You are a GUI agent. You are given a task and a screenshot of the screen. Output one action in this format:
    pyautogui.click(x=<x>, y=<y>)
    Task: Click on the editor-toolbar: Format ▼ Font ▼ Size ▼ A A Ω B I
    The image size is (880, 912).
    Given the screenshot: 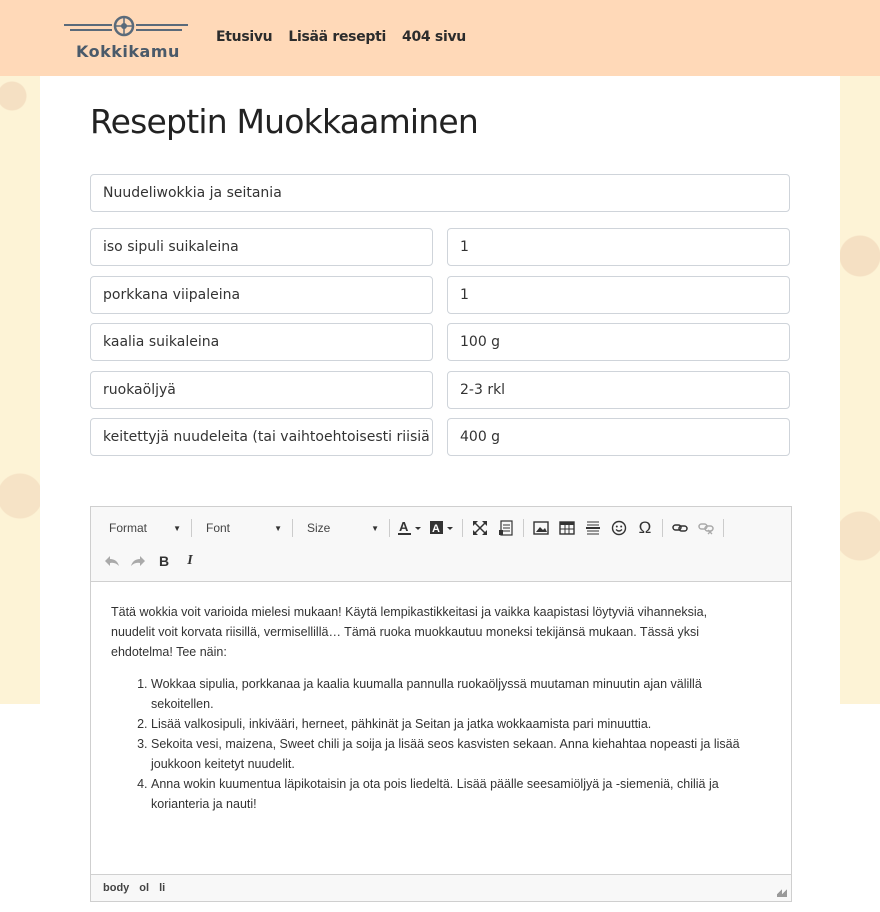 What is the action you would take?
    pyautogui.click(x=441, y=544)
    